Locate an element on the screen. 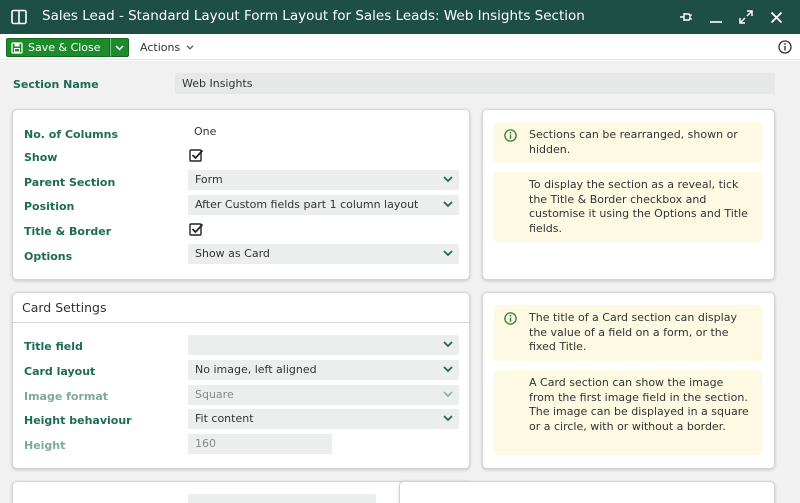 The height and width of the screenshot is (503, 800). pin-button is located at coordinates (686, 17).